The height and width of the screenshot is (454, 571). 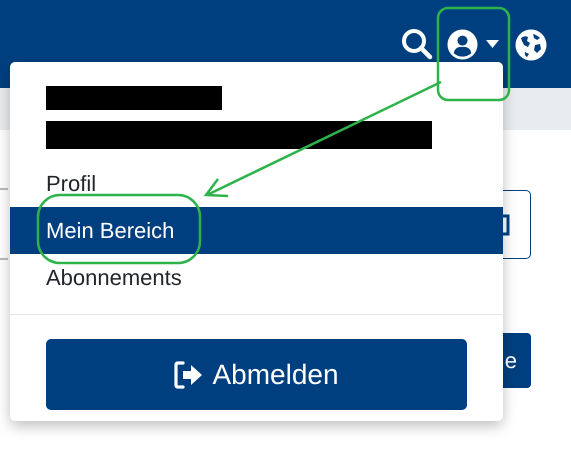 I want to click on search-icon, so click(x=417, y=44).